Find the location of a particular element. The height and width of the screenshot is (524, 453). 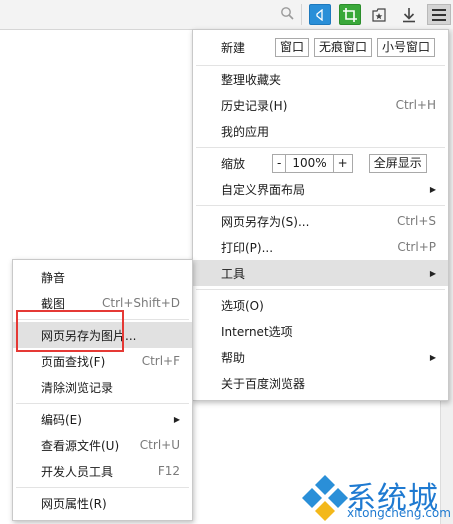

toolbar-divider is located at coordinates (301, 14).